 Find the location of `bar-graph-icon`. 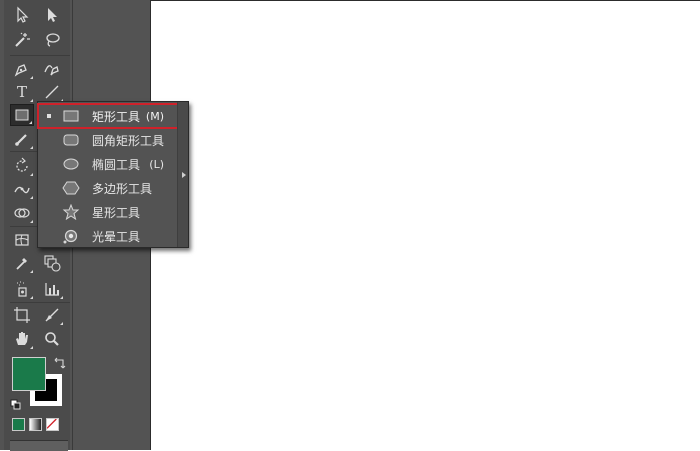

bar-graph-icon is located at coordinates (52, 289).